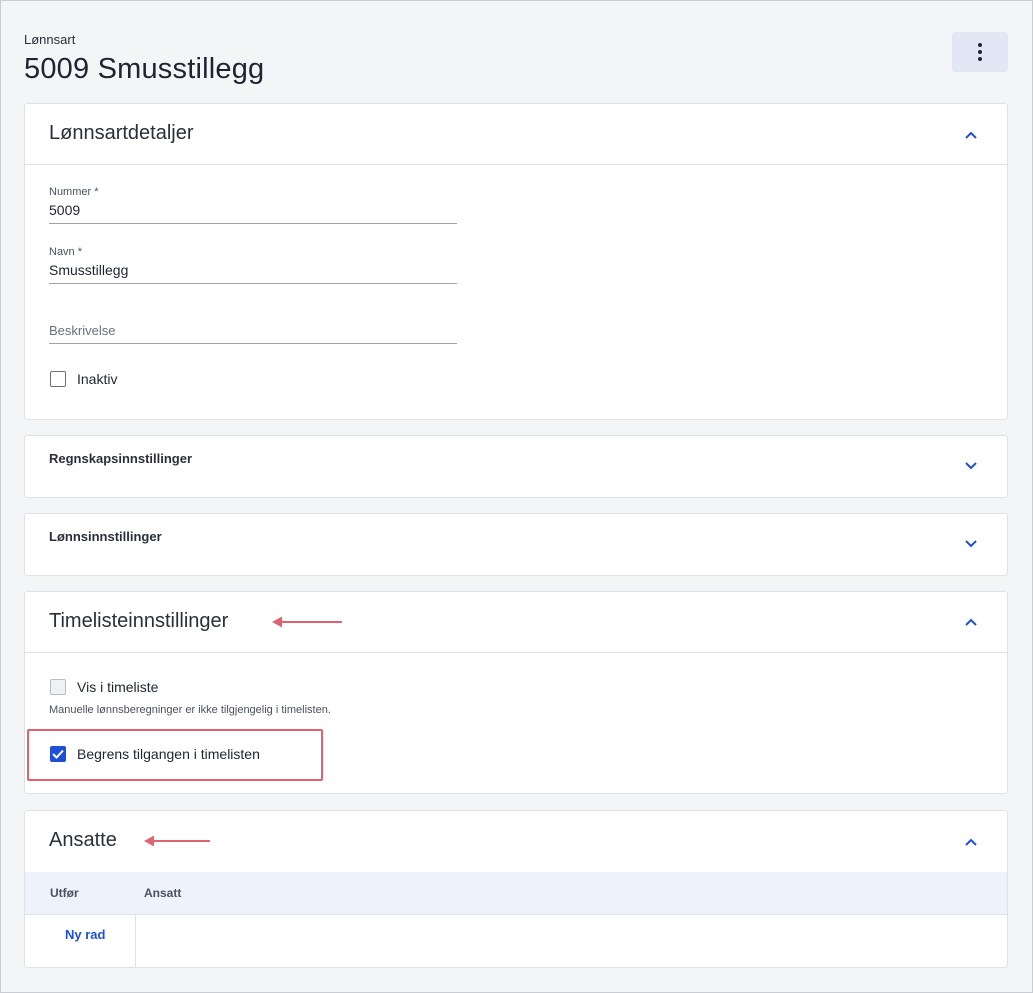 This screenshot has height=993, width=1033. Describe the element at coordinates (253, 272) in the screenshot. I see `navn-value: Smusstillegg` at that location.